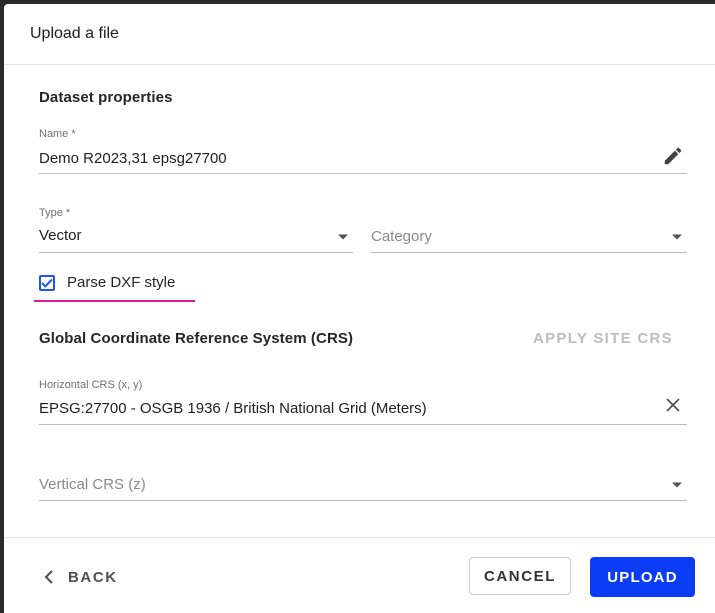 The image size is (715, 613). Describe the element at coordinates (60, 235) in the screenshot. I see `type-value: Vector` at that location.